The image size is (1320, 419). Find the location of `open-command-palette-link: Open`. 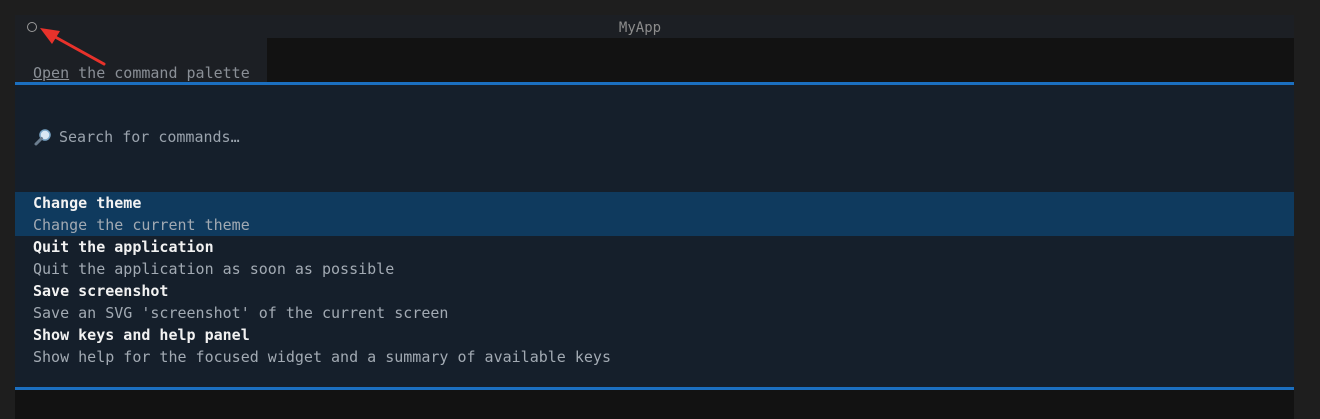

open-command-palette-link: Open is located at coordinates (51, 73).